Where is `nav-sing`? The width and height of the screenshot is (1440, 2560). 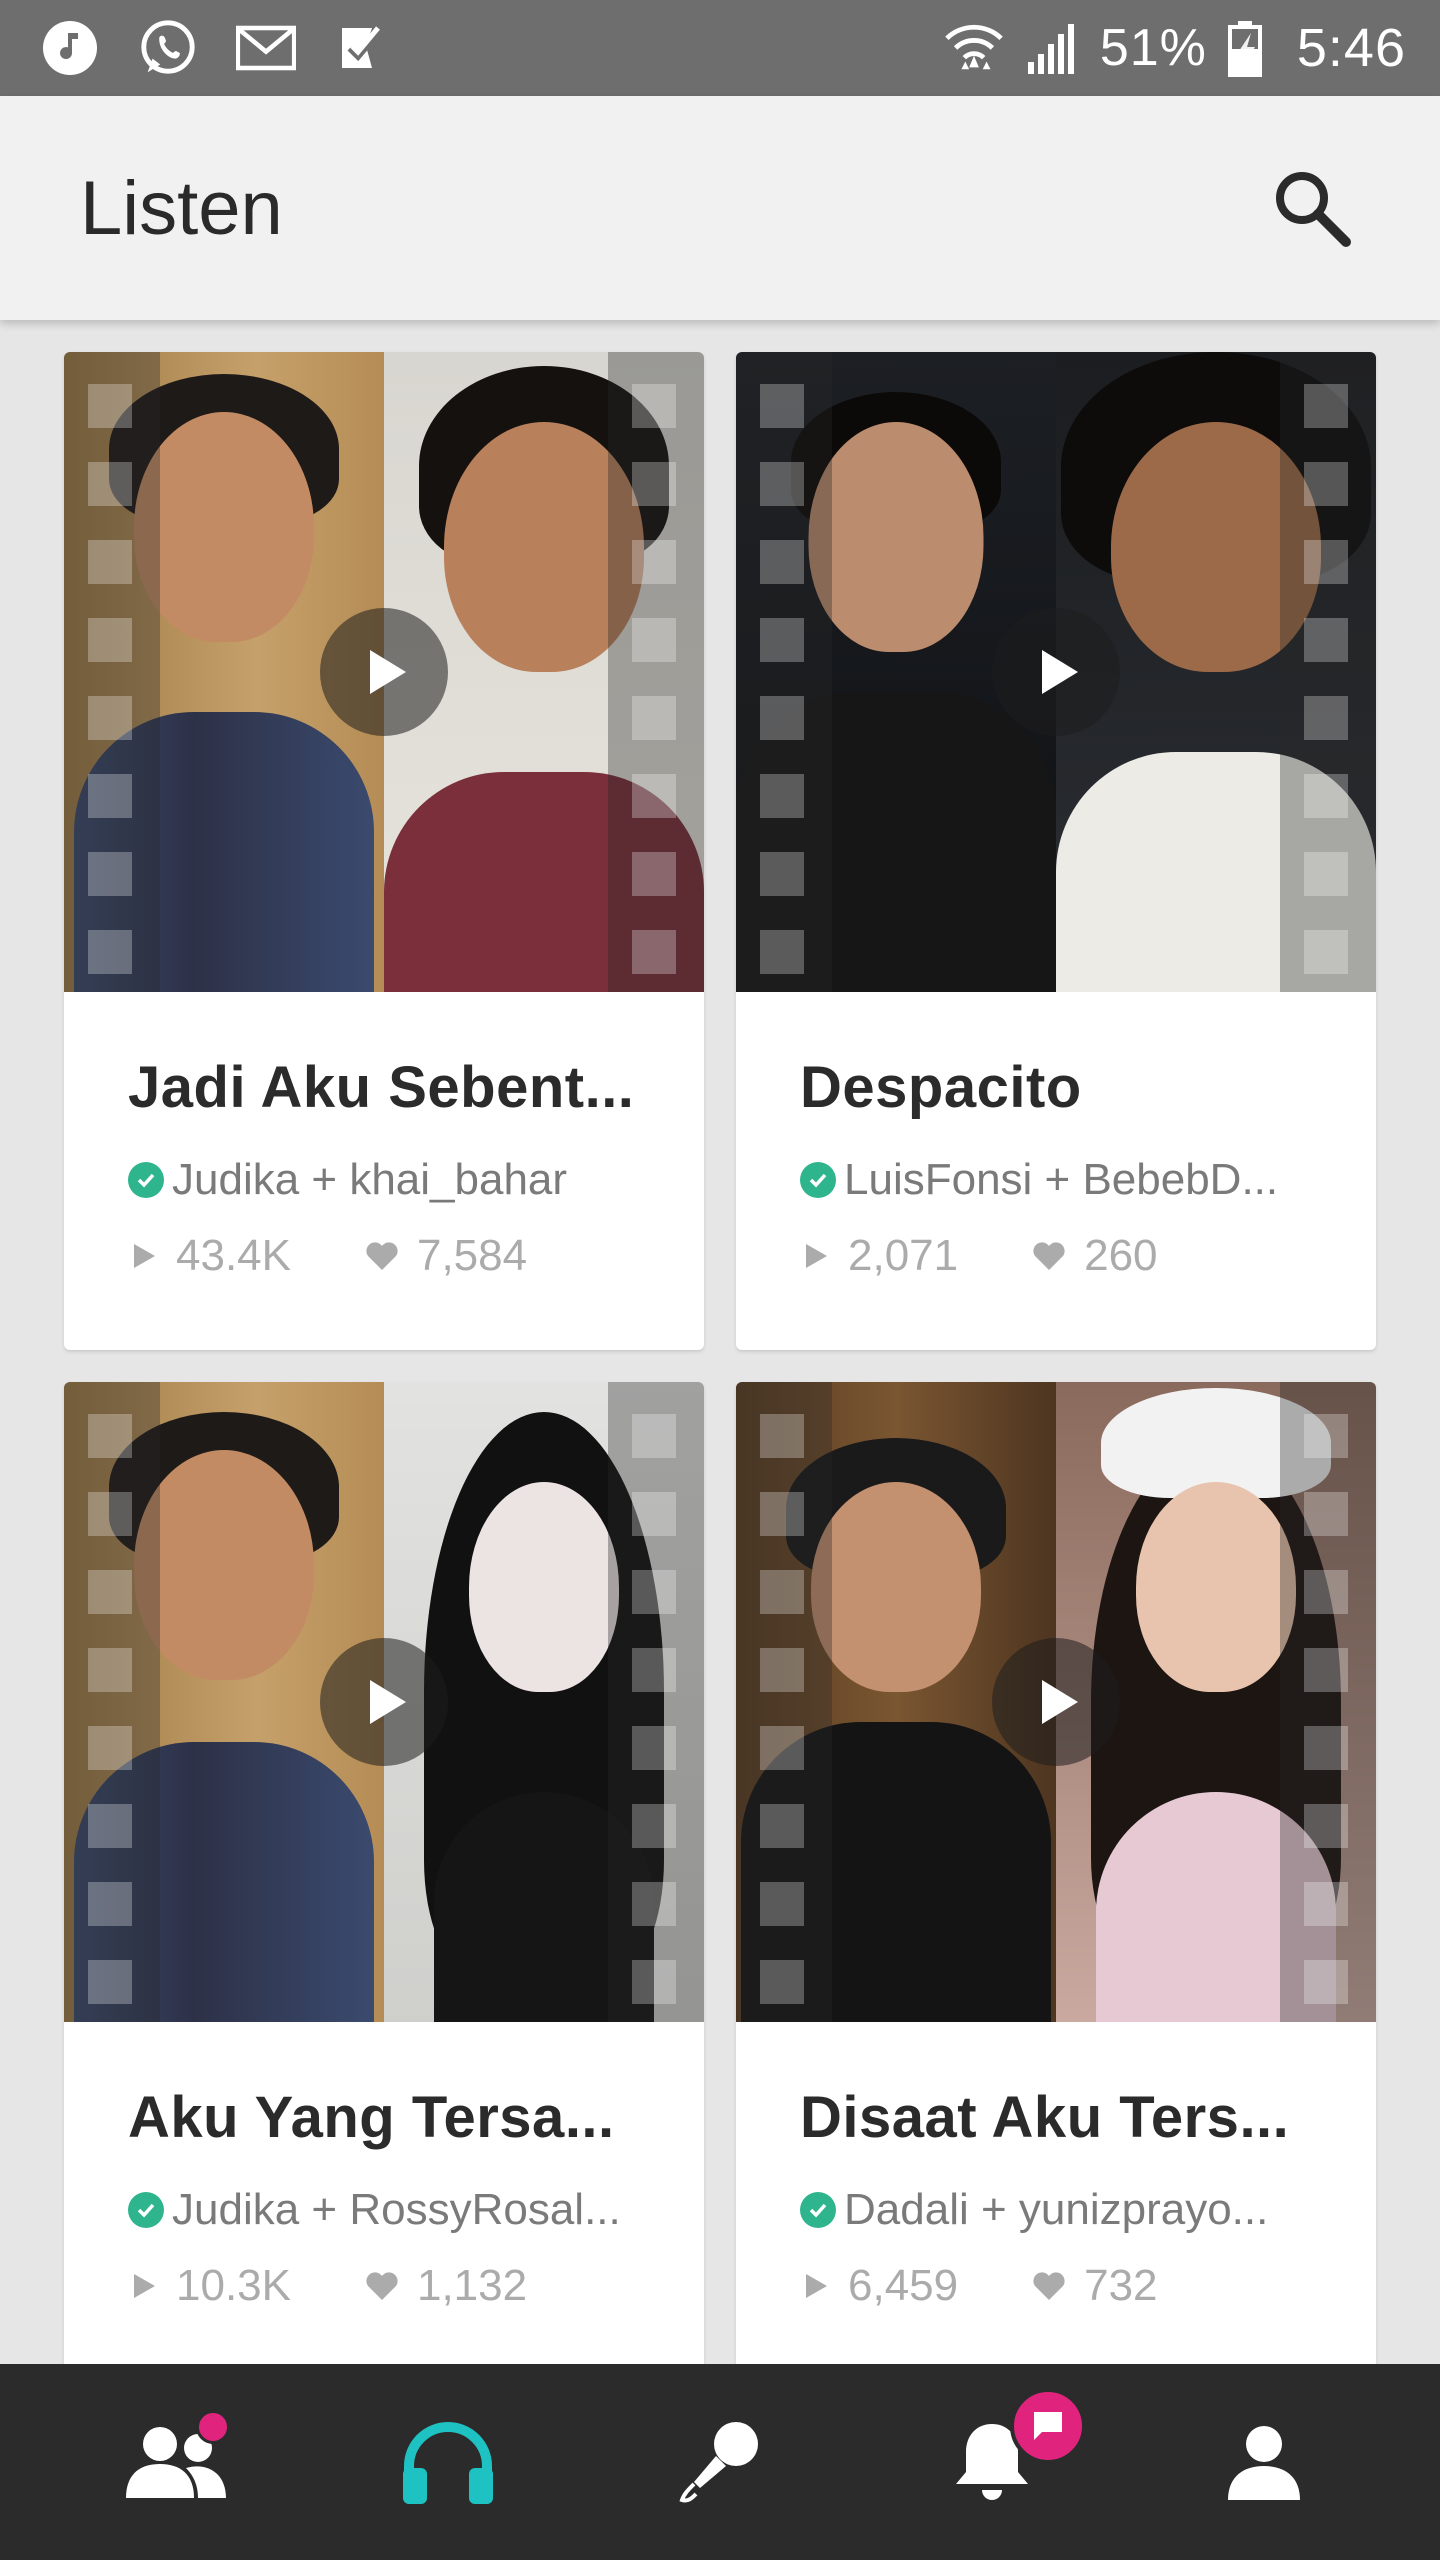
nav-sing is located at coordinates (720, 2462).